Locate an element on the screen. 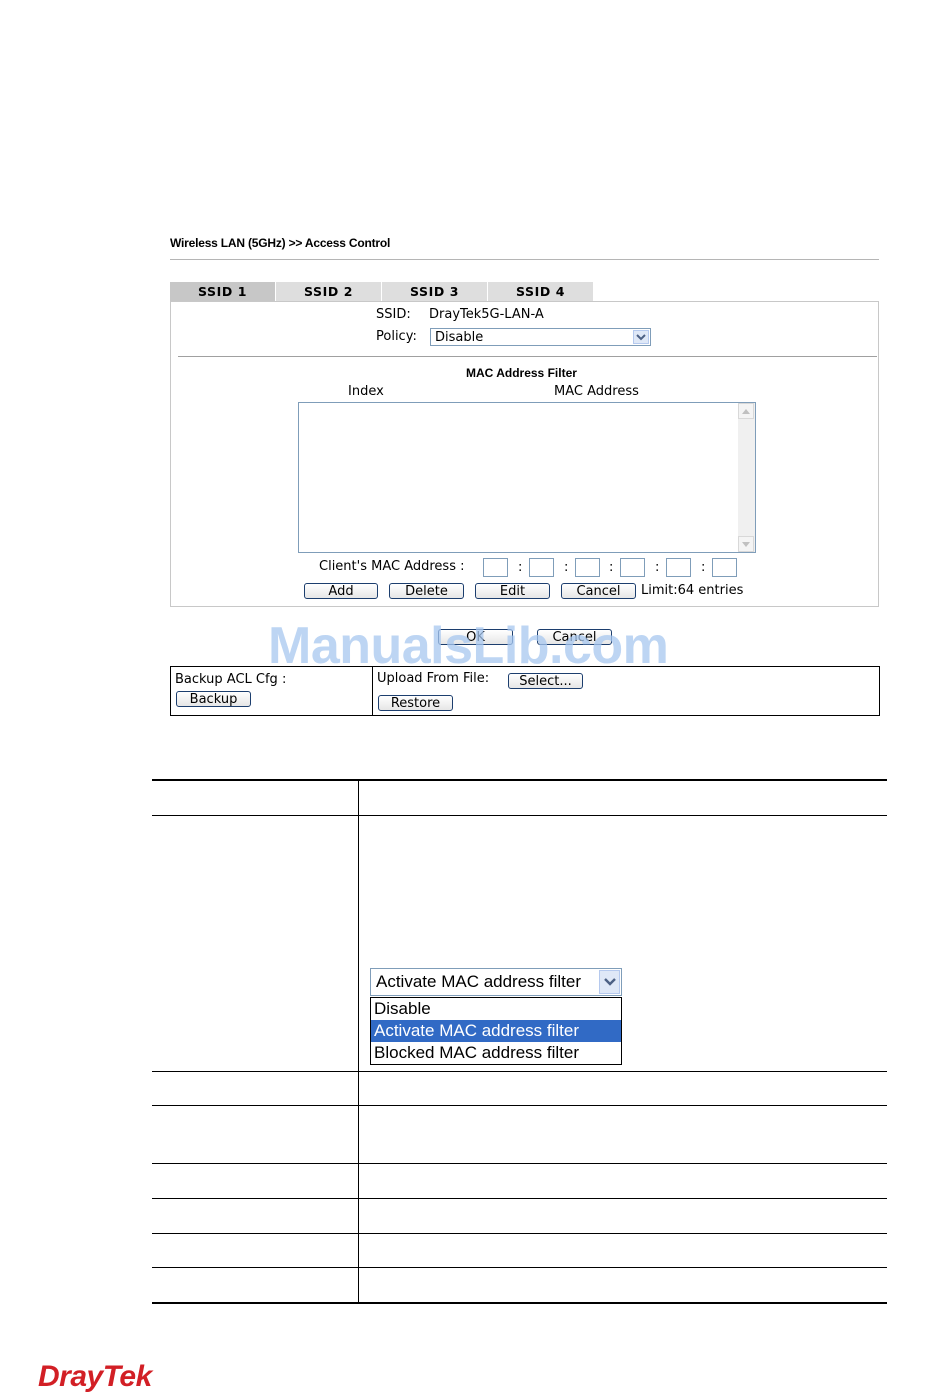 The width and height of the screenshot is (950, 1398). tab-ssid-1: SSID 1 is located at coordinates (223, 291).